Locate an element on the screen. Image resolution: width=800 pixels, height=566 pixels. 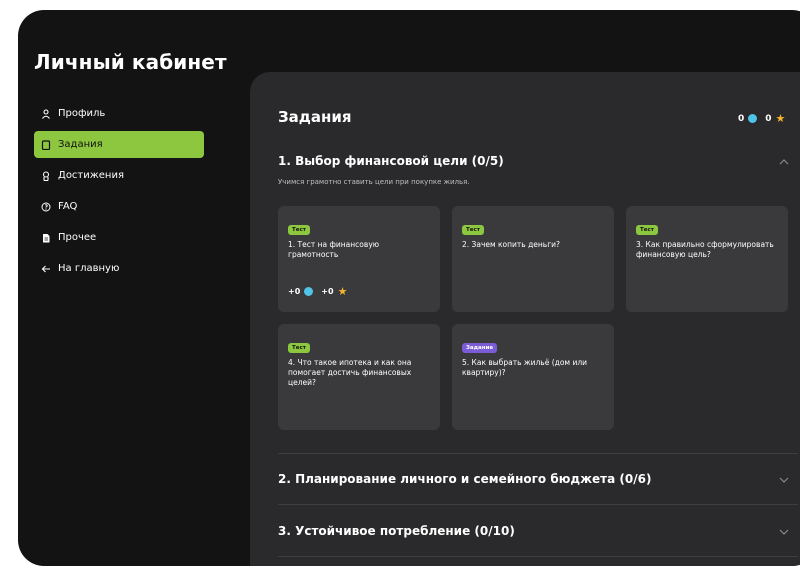
section-header-3: 3. Устойчивое потребление (0/10) is located at coordinates (396, 531).